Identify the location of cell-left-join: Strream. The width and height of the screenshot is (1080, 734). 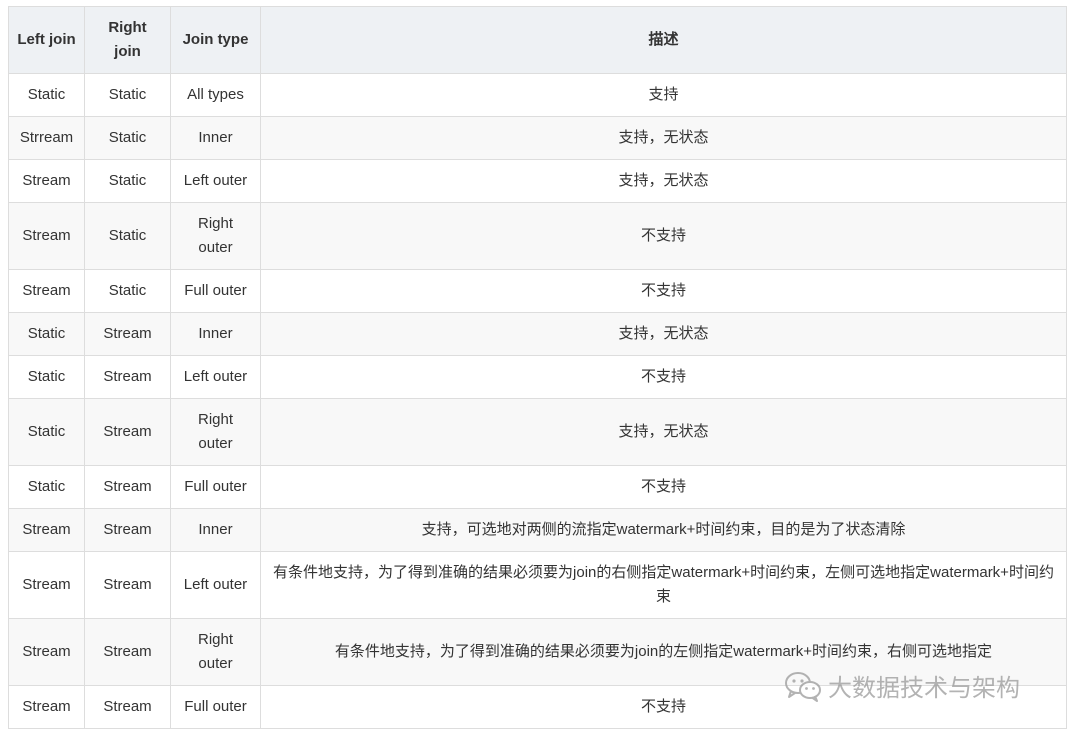
(46, 138).